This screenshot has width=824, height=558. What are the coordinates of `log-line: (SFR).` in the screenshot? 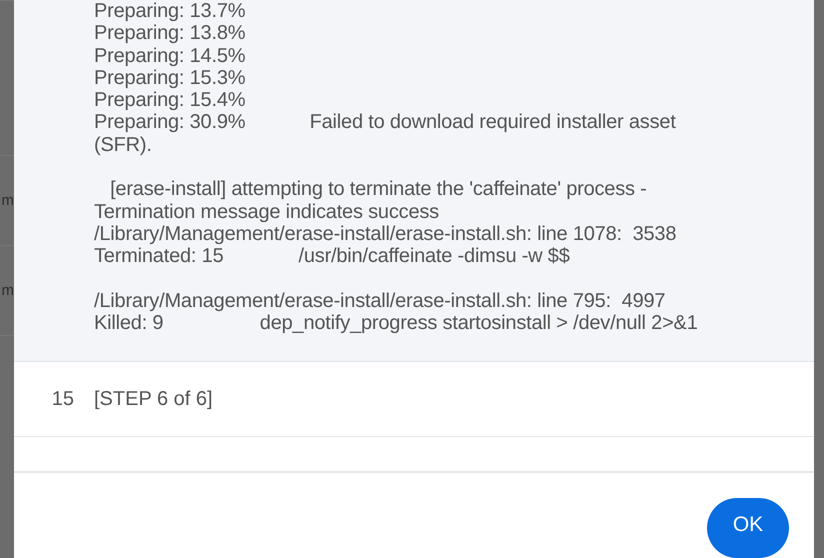 It's located at (123, 145).